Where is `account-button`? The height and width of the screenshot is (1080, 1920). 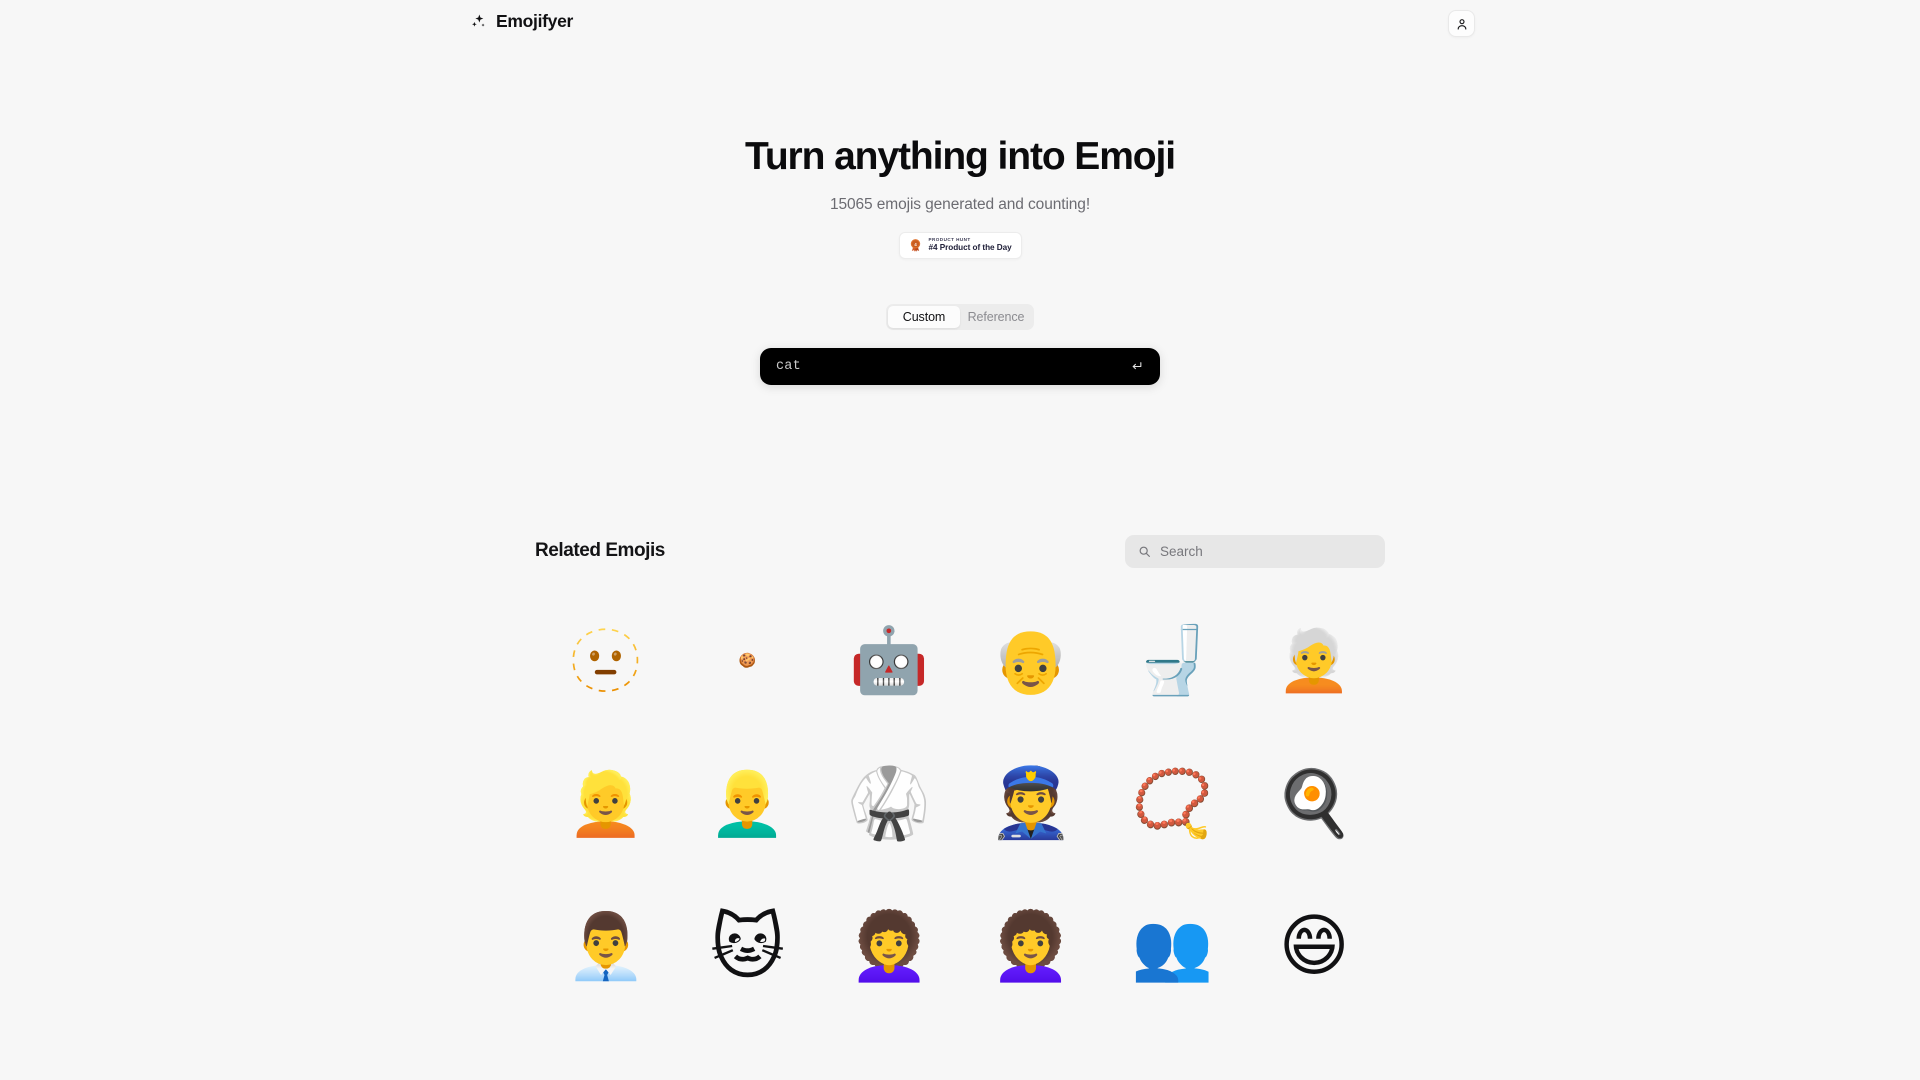 account-button is located at coordinates (1461, 23).